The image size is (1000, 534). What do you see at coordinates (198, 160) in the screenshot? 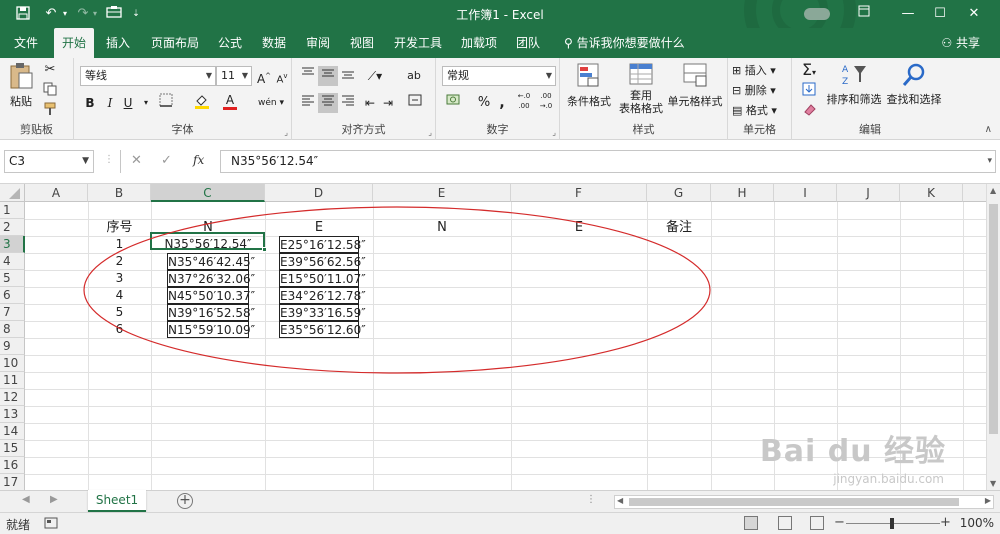
I see `insert-function-icon: fx` at bounding box center [198, 160].